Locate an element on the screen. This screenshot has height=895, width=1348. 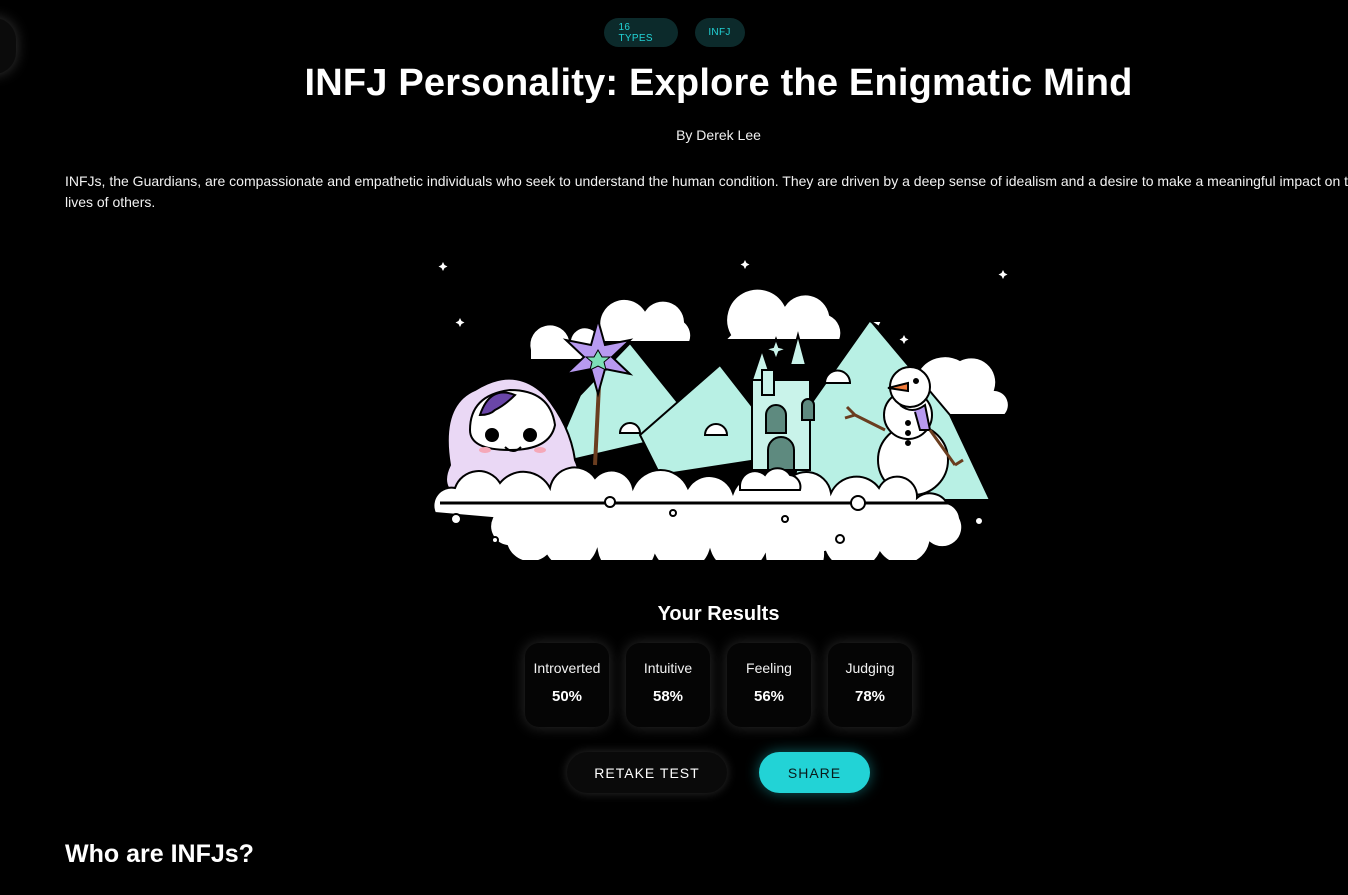
trait-card-intuitive: Intuitive 58% is located at coordinates (668, 685).